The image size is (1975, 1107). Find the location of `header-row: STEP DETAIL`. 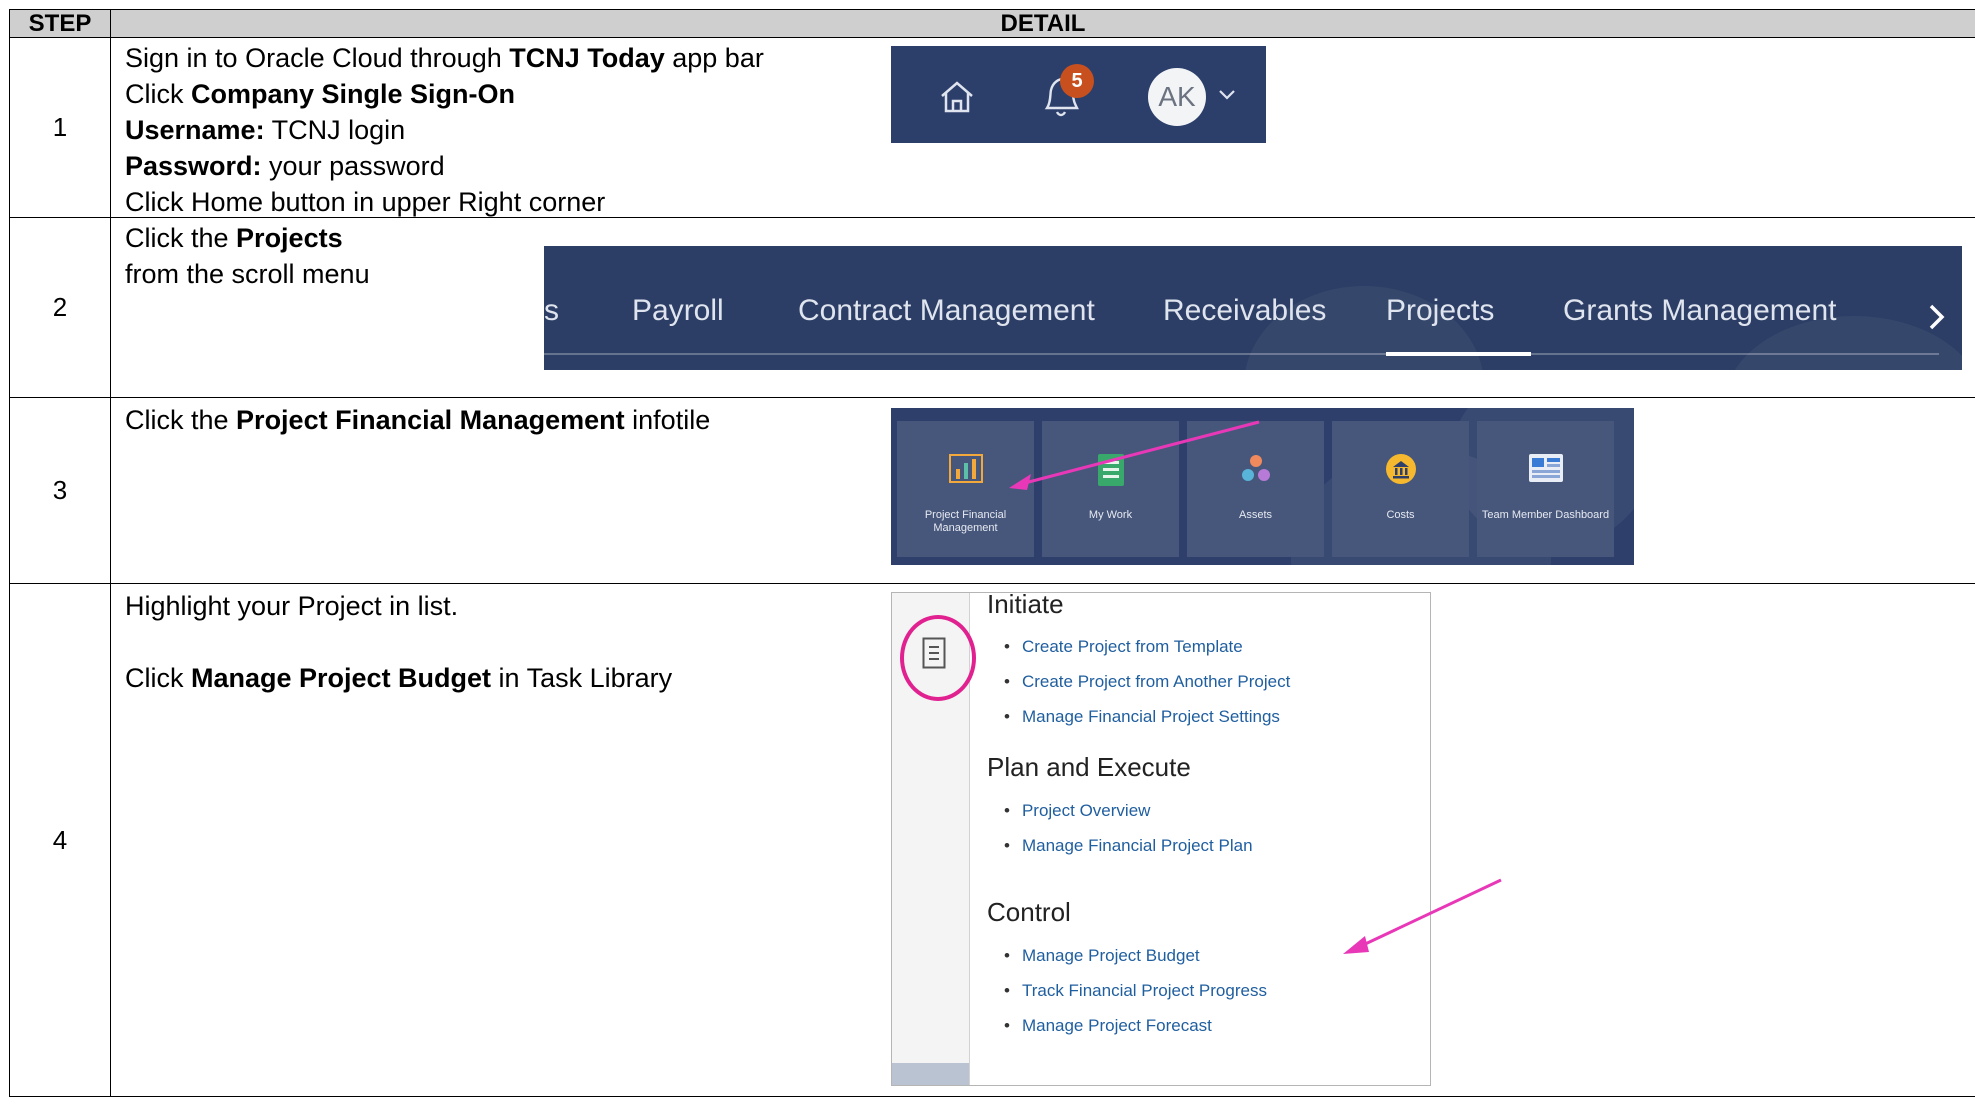

header-row: STEP DETAIL is located at coordinates (992, 23).